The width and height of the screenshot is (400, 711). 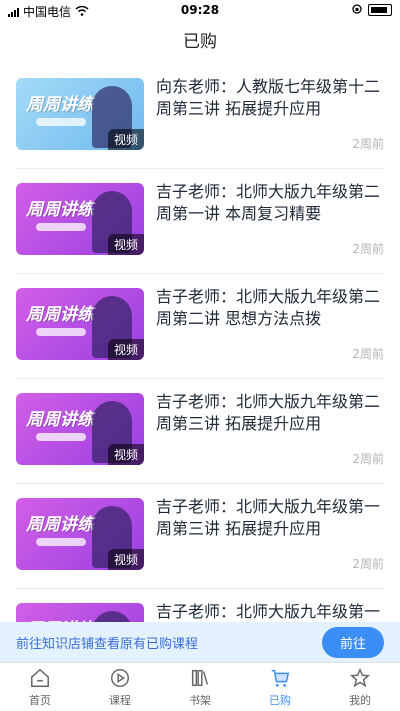 I want to click on course-title: 吉子老师：北师大版九年级第二周第一讲 本周复习精要, so click(x=270, y=203).